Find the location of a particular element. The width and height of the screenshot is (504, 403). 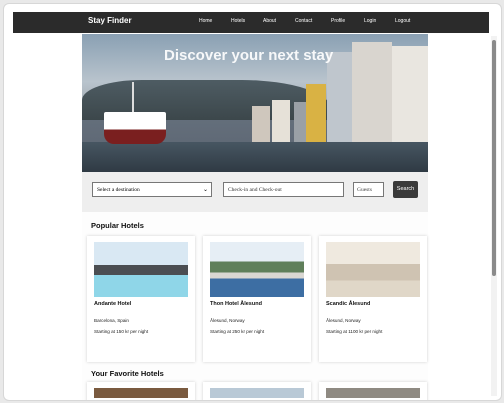

hero-boat is located at coordinates (135, 128).